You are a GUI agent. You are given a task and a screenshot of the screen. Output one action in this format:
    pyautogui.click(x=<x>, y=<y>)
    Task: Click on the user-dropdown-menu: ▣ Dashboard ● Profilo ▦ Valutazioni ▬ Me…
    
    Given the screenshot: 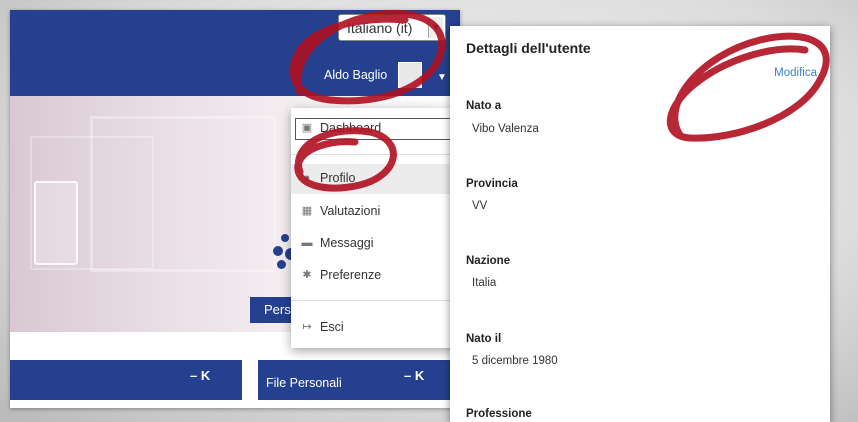 What is the action you would take?
    pyautogui.click(x=374, y=228)
    